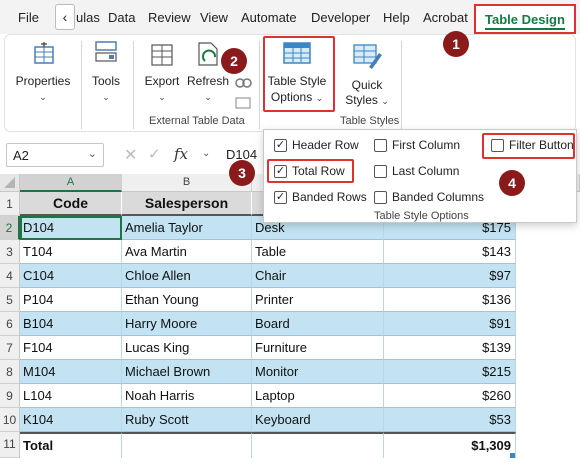 This screenshot has height=464, width=580. Describe the element at coordinates (214, 17) in the screenshot. I see `menu-view: View` at that location.